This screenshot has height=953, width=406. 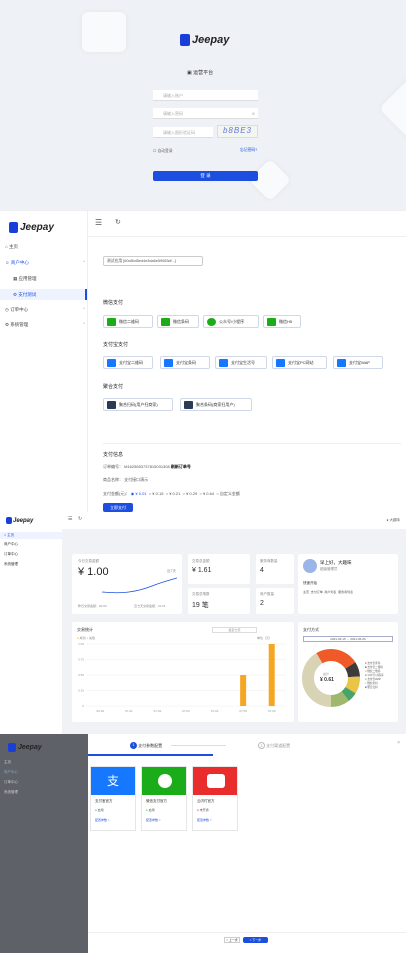 I want to click on sidebar-item-paytest: ⚙ 支付测试, so click(x=24, y=295).